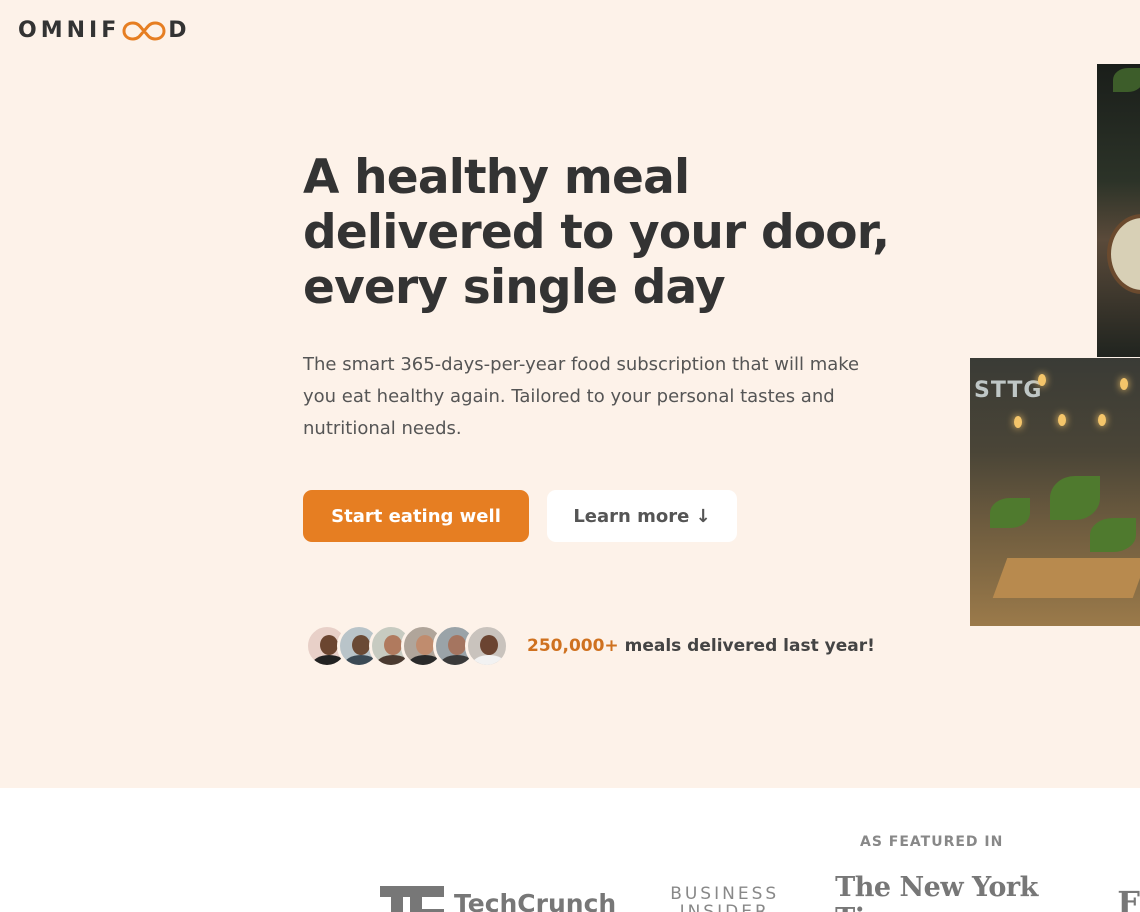  Describe the element at coordinates (932, 842) in the screenshot. I see `featured-in-title: AS FEATURED IN` at that location.